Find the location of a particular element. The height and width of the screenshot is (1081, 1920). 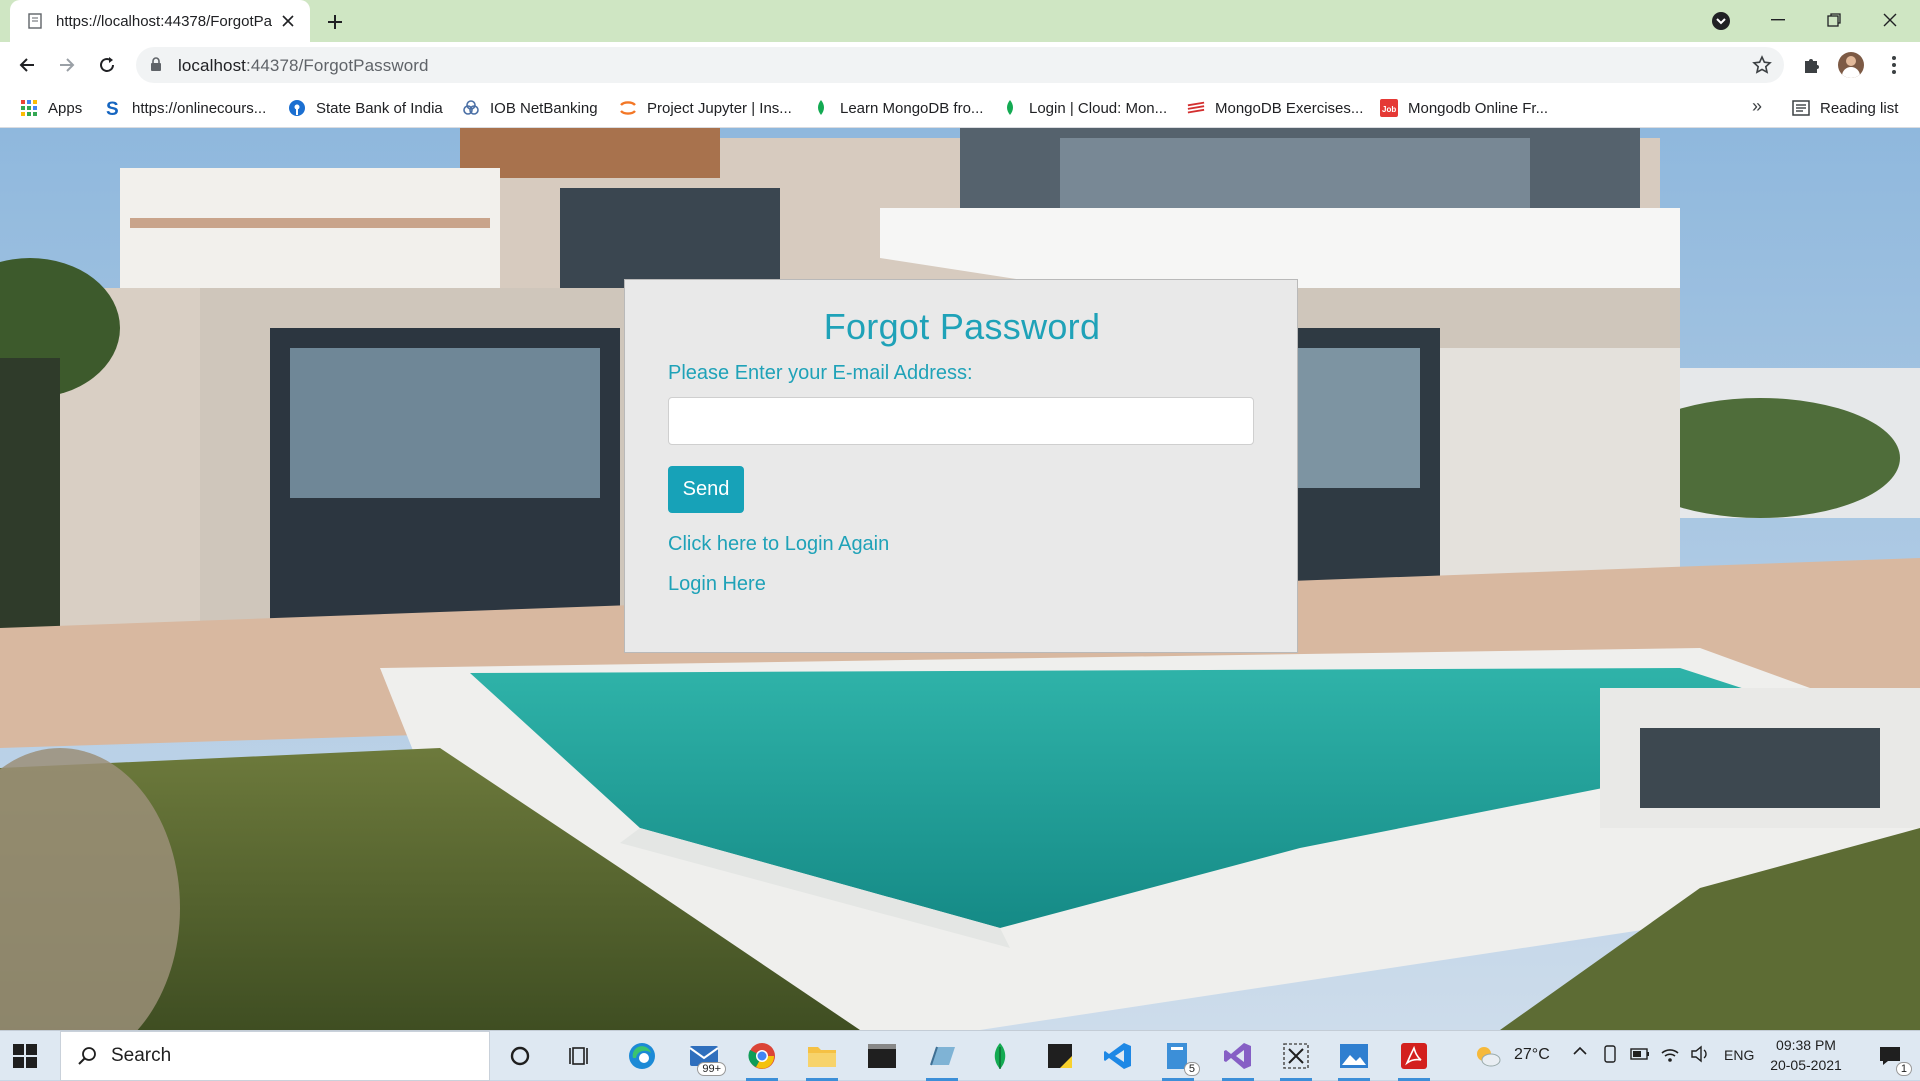

bookmark-apps: Apps is located at coordinates (51, 108).